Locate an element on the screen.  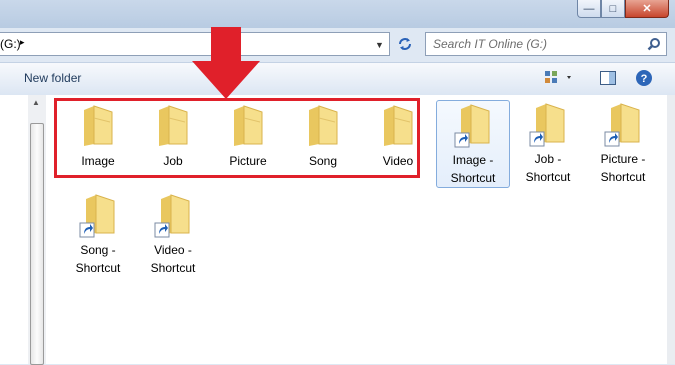
item-label-line1: Video - is located at coordinates (173, 250).